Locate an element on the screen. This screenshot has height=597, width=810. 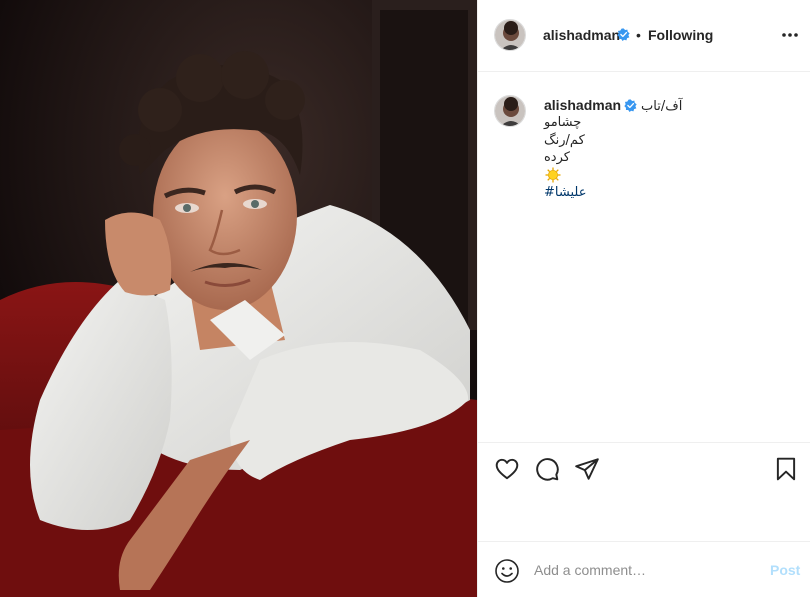
caption-author-avatar is located at coordinates (510, 111).